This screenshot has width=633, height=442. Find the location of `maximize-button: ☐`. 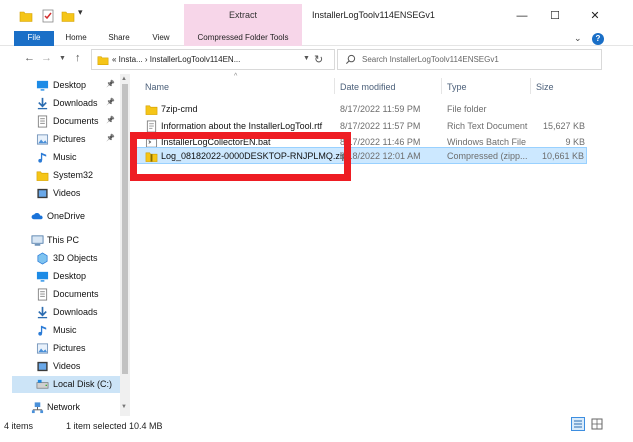

maximize-button: ☐ is located at coordinates (555, 16).